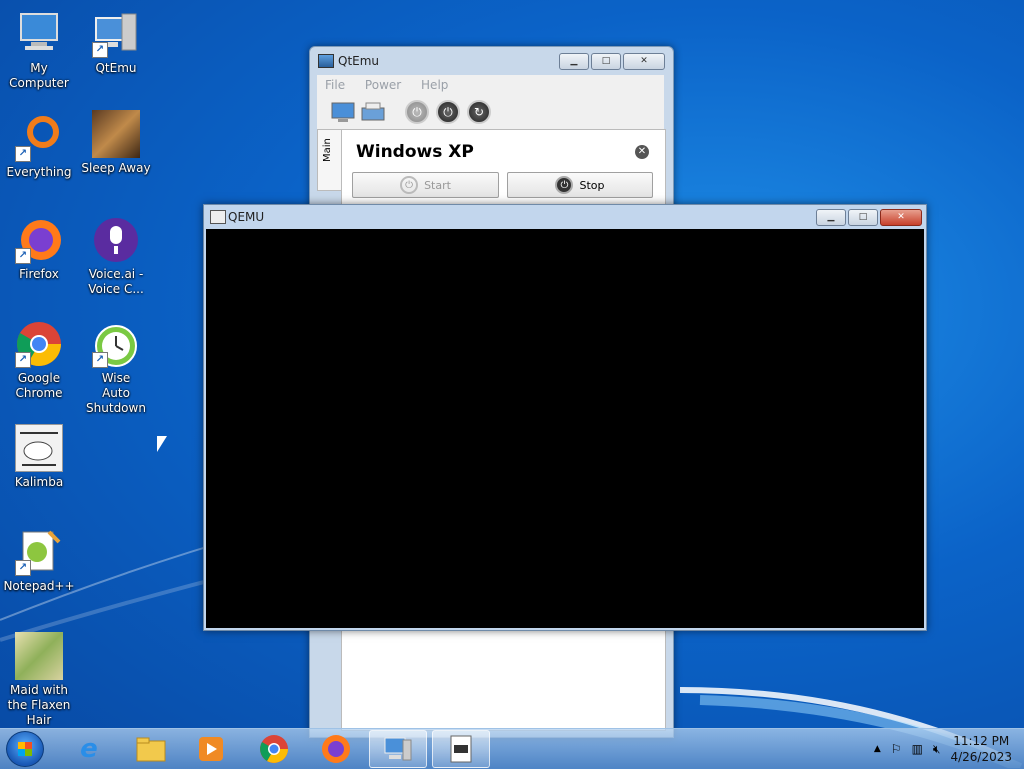 This screenshot has height=769, width=1024. I want to click on taskbar-chrome, so click(274, 749).